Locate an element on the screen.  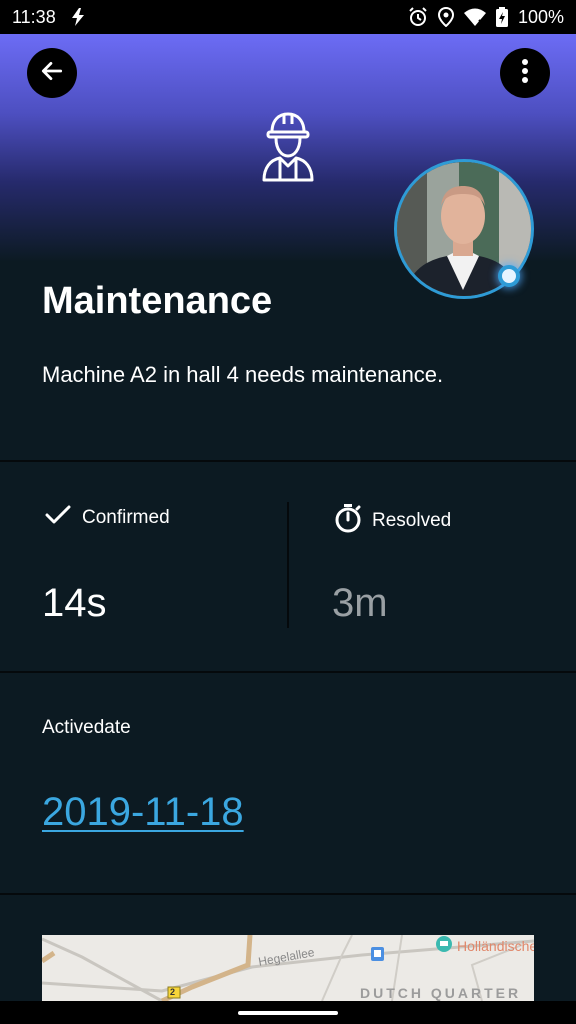
status-bar: 11:38 100% is located at coordinates (288, 17).